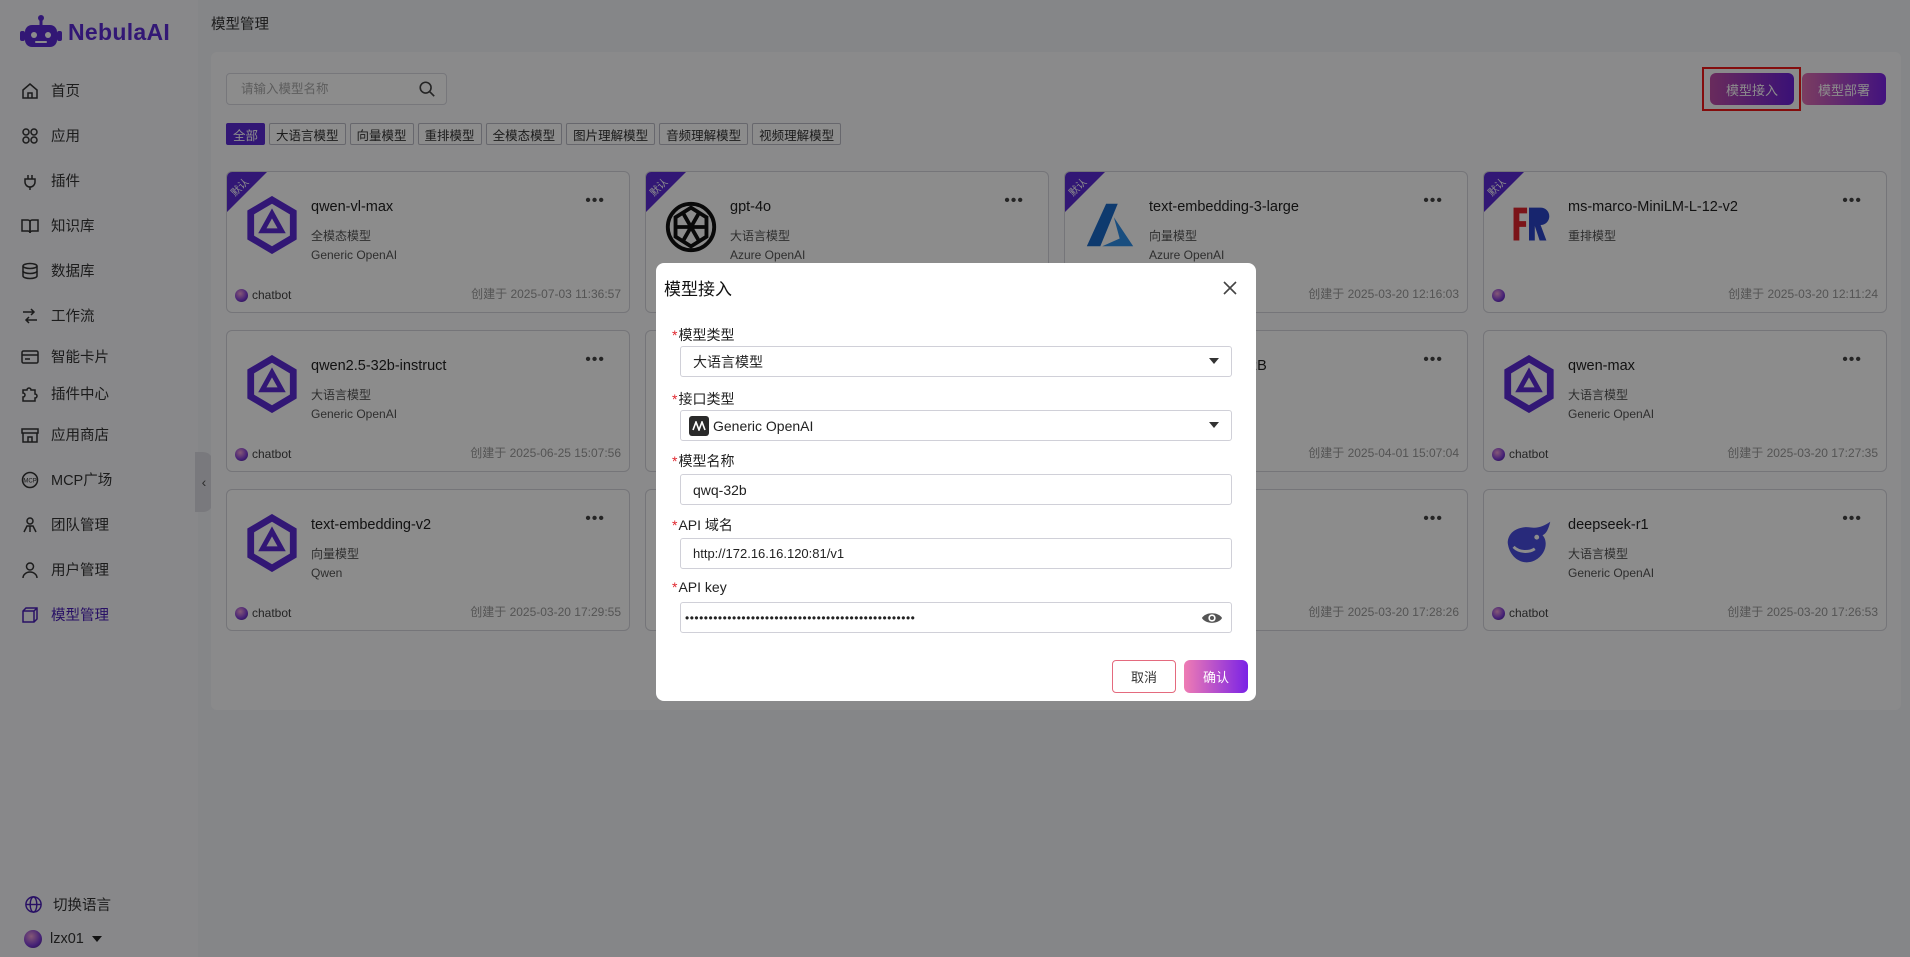 Image resolution: width=1910 pixels, height=957 pixels. What do you see at coordinates (1230, 288) in the screenshot?
I see `close-icon` at bounding box center [1230, 288].